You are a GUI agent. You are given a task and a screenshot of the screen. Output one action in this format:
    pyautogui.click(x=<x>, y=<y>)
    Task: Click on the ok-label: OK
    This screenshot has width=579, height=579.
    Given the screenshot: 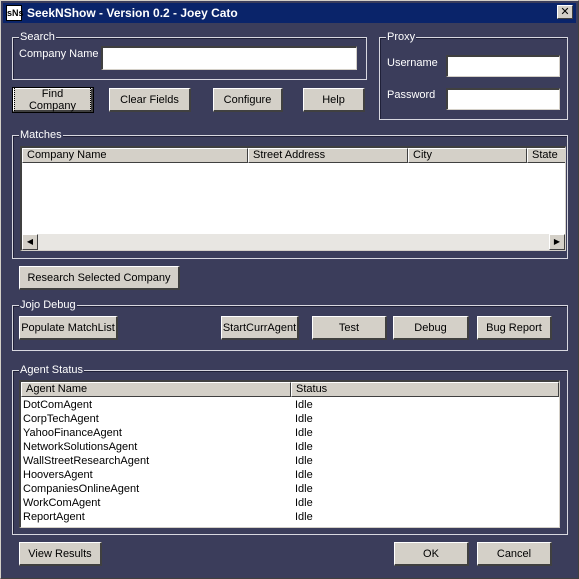 What is the action you would take?
    pyautogui.click(x=431, y=553)
    